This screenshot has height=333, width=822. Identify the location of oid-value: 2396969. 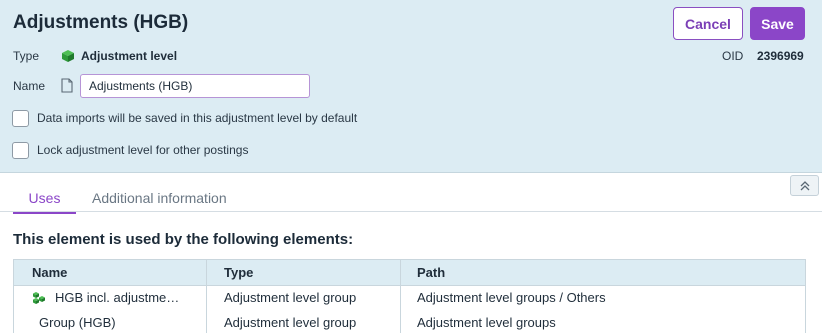
(780, 56).